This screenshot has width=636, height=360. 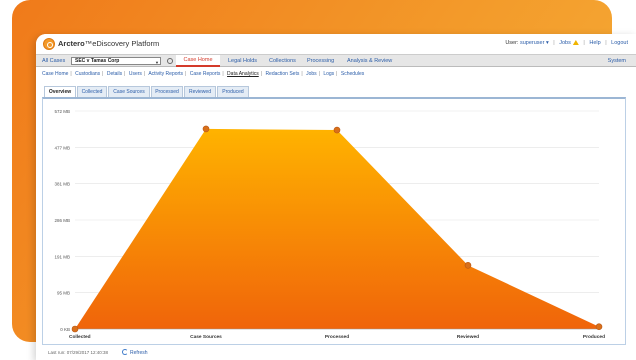 What do you see at coordinates (206, 337) in the screenshot?
I see `x-tick-label: Case Sources` at bounding box center [206, 337].